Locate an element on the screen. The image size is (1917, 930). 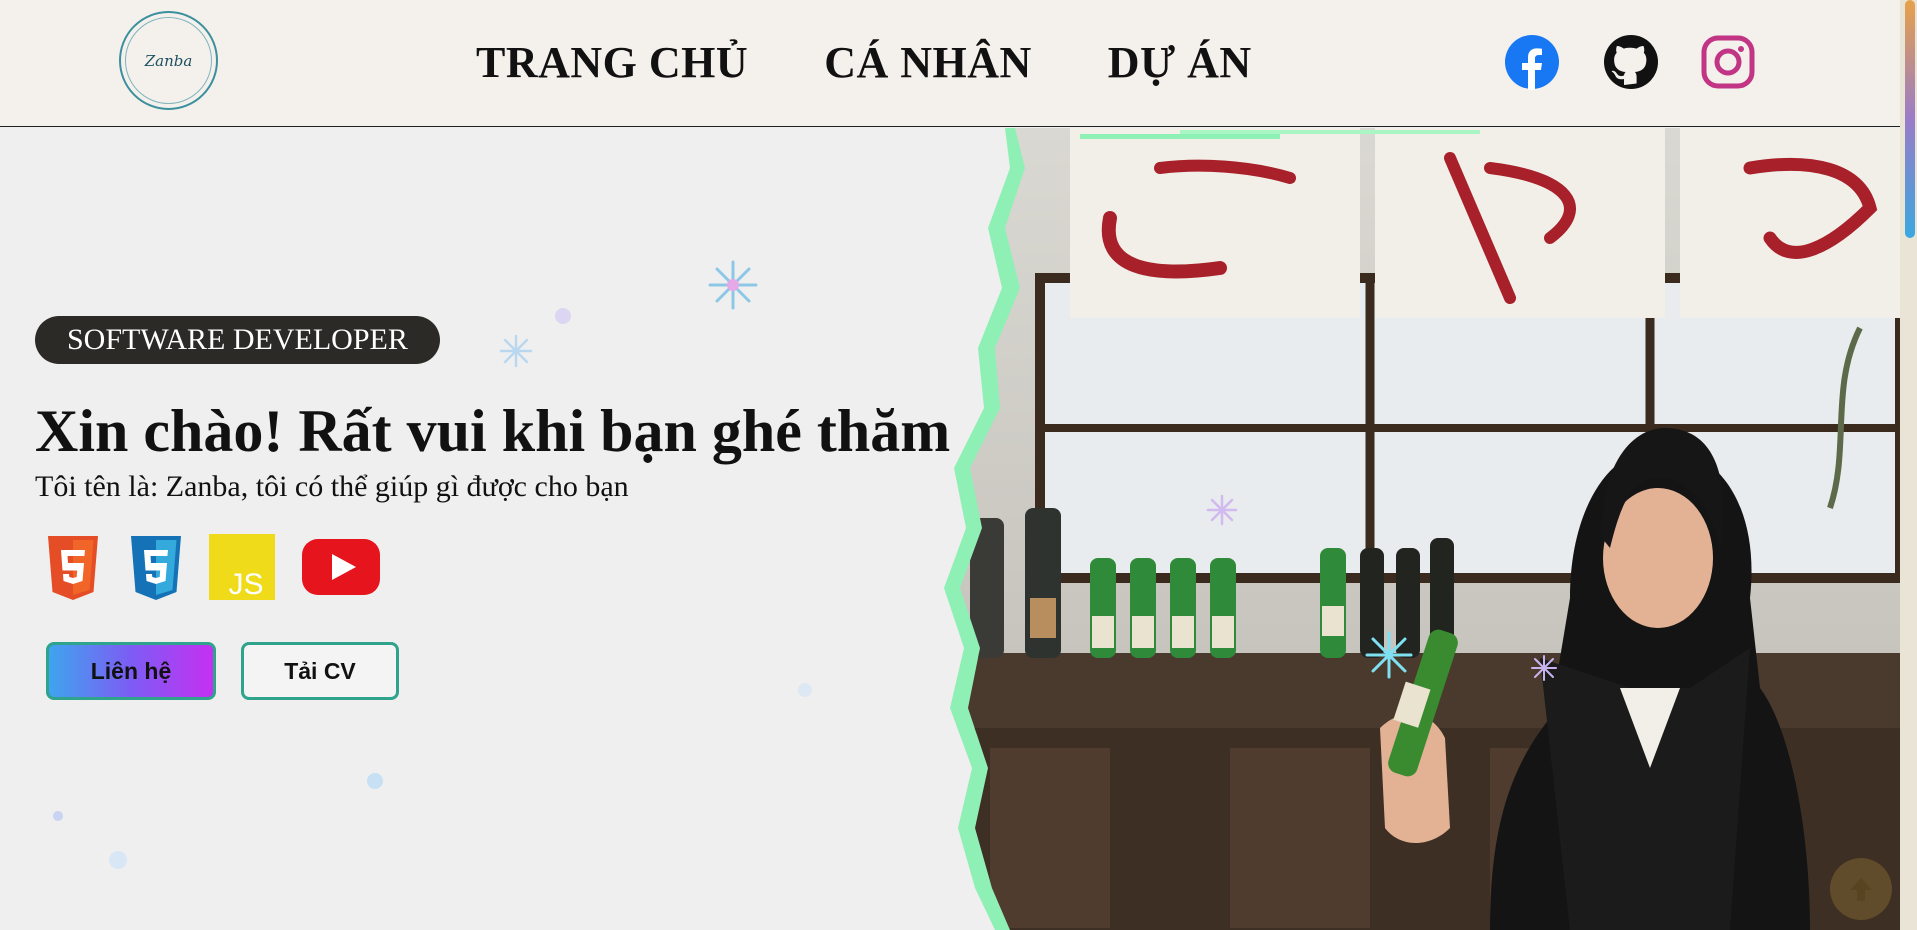
back-to-top-button is located at coordinates (1861, 889).